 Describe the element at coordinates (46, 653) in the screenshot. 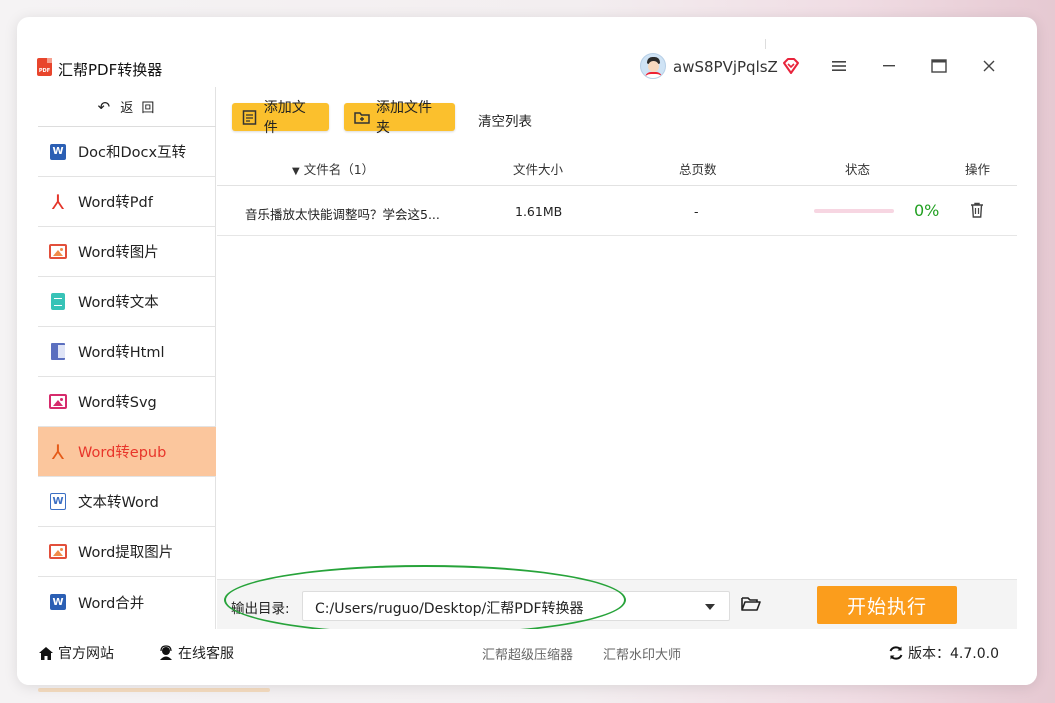

I see `home-icon` at that location.